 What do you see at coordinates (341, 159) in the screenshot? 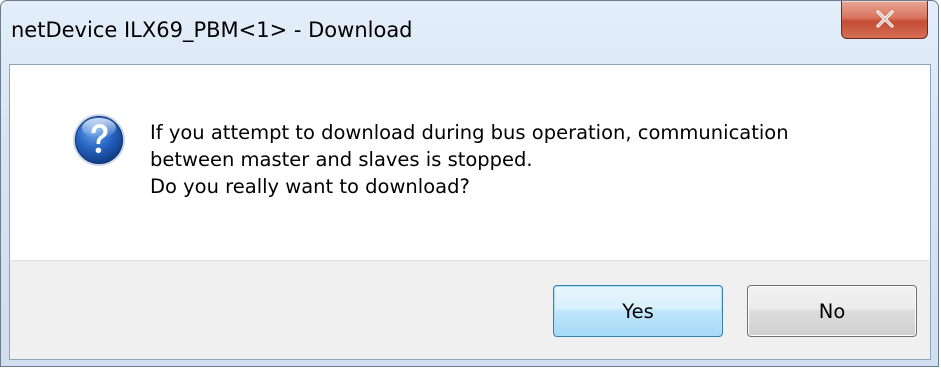
I see `message-line: between master and slaves is stopped.` at bounding box center [341, 159].